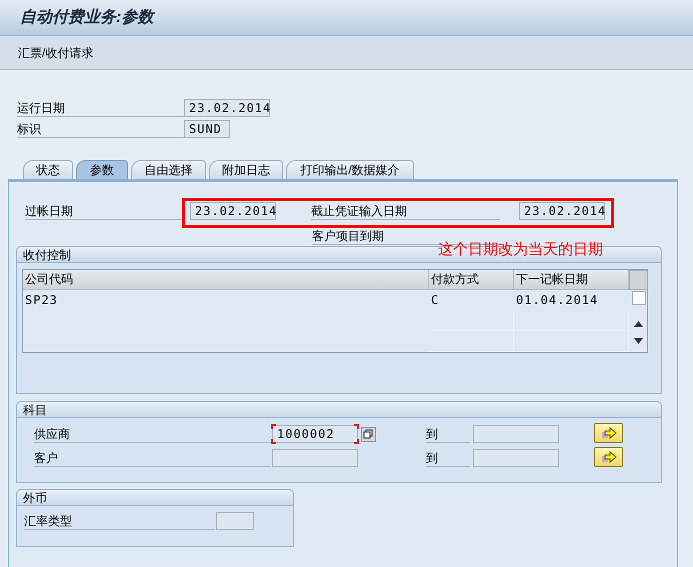 Image resolution: width=693 pixels, height=567 pixels. Describe the element at coordinates (168, 169) in the screenshot. I see `tab: 自由选择` at that location.